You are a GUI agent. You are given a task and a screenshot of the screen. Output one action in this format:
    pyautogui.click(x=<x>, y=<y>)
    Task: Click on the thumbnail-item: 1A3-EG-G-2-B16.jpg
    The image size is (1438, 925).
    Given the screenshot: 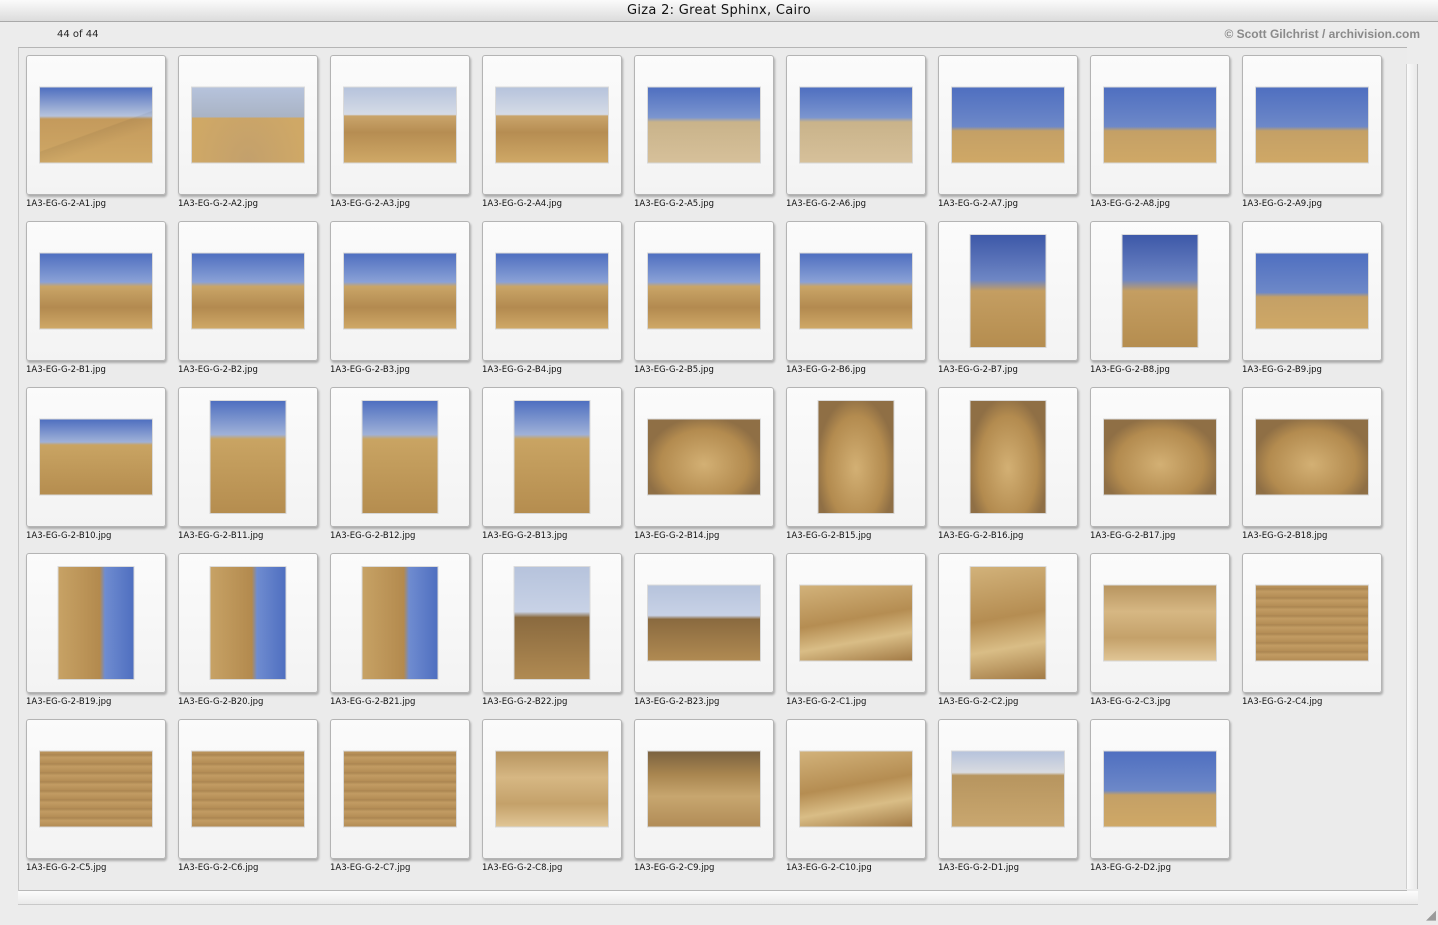 What is the action you would take?
    pyautogui.click(x=1008, y=466)
    